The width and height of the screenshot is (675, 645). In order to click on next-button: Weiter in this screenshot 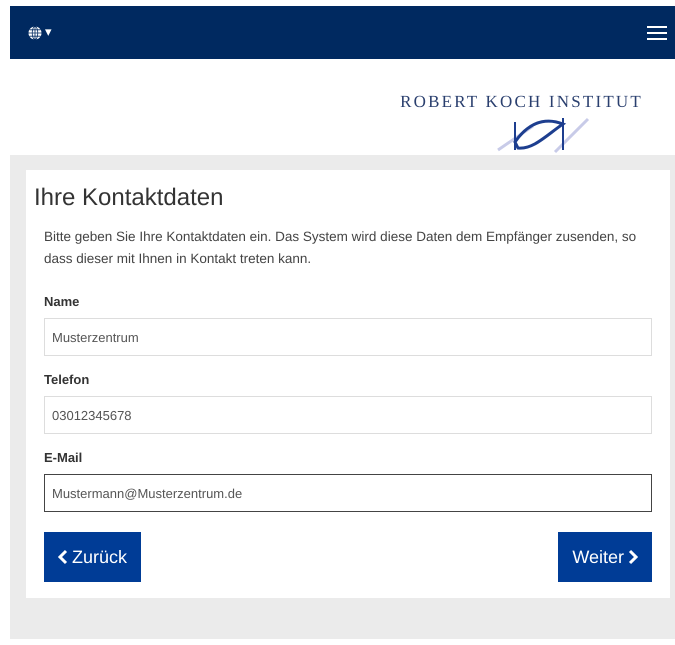, I will do `click(605, 557)`.